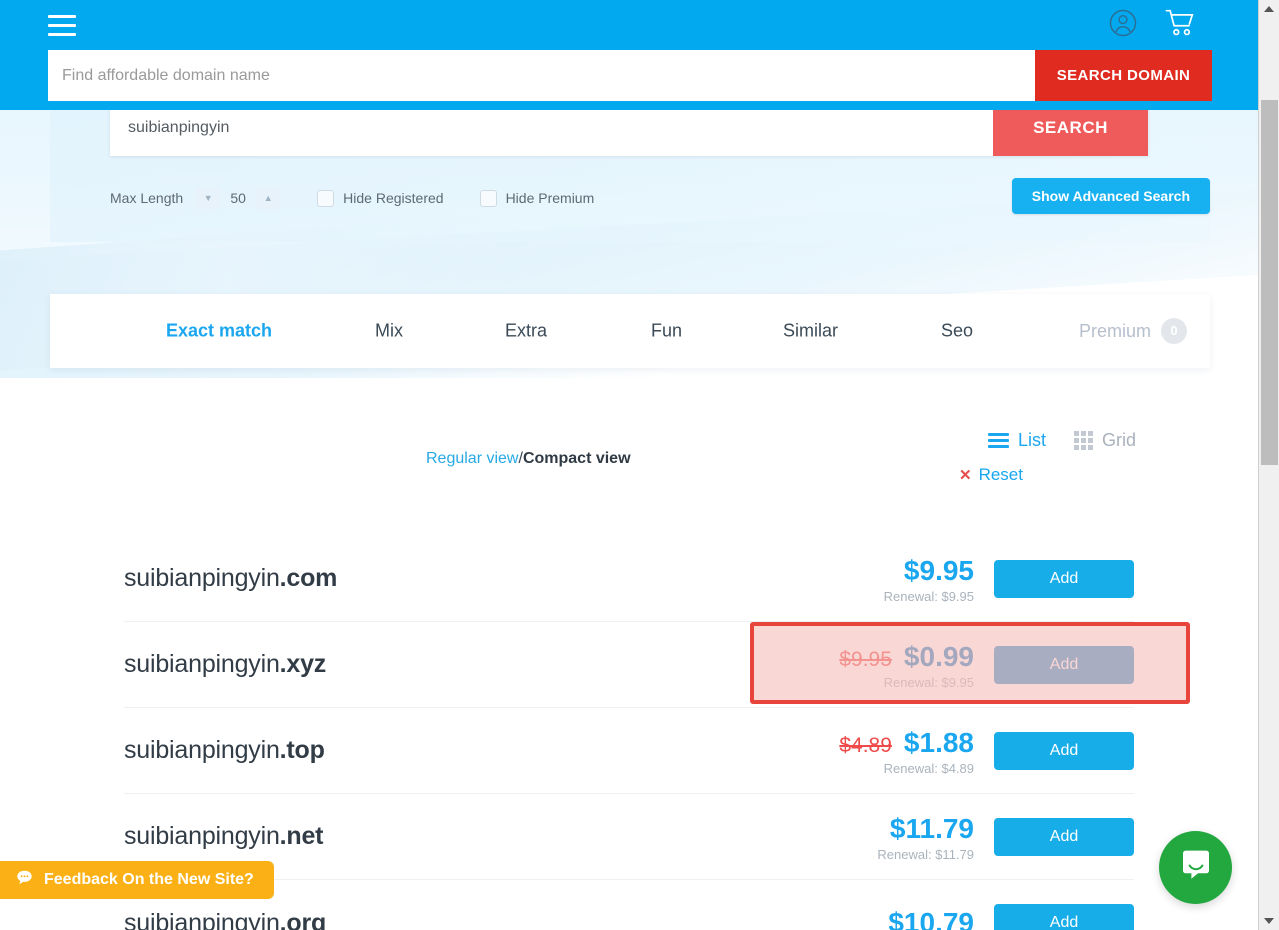 The image size is (1279, 930). I want to click on chat-bubble-icon, so click(24, 880).